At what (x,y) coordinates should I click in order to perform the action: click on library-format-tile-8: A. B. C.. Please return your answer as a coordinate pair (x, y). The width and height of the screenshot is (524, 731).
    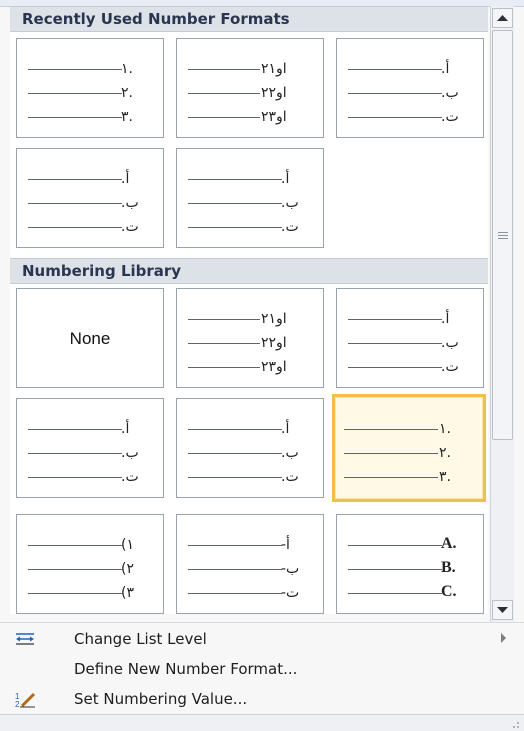
    Looking at the image, I should click on (410, 564).